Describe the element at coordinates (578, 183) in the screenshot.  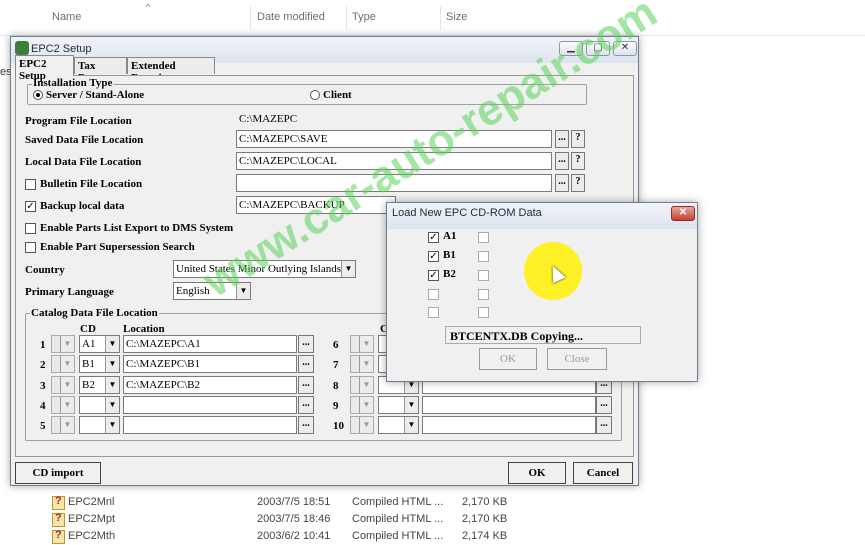
I see `bulletin-help-button: ?` at that location.